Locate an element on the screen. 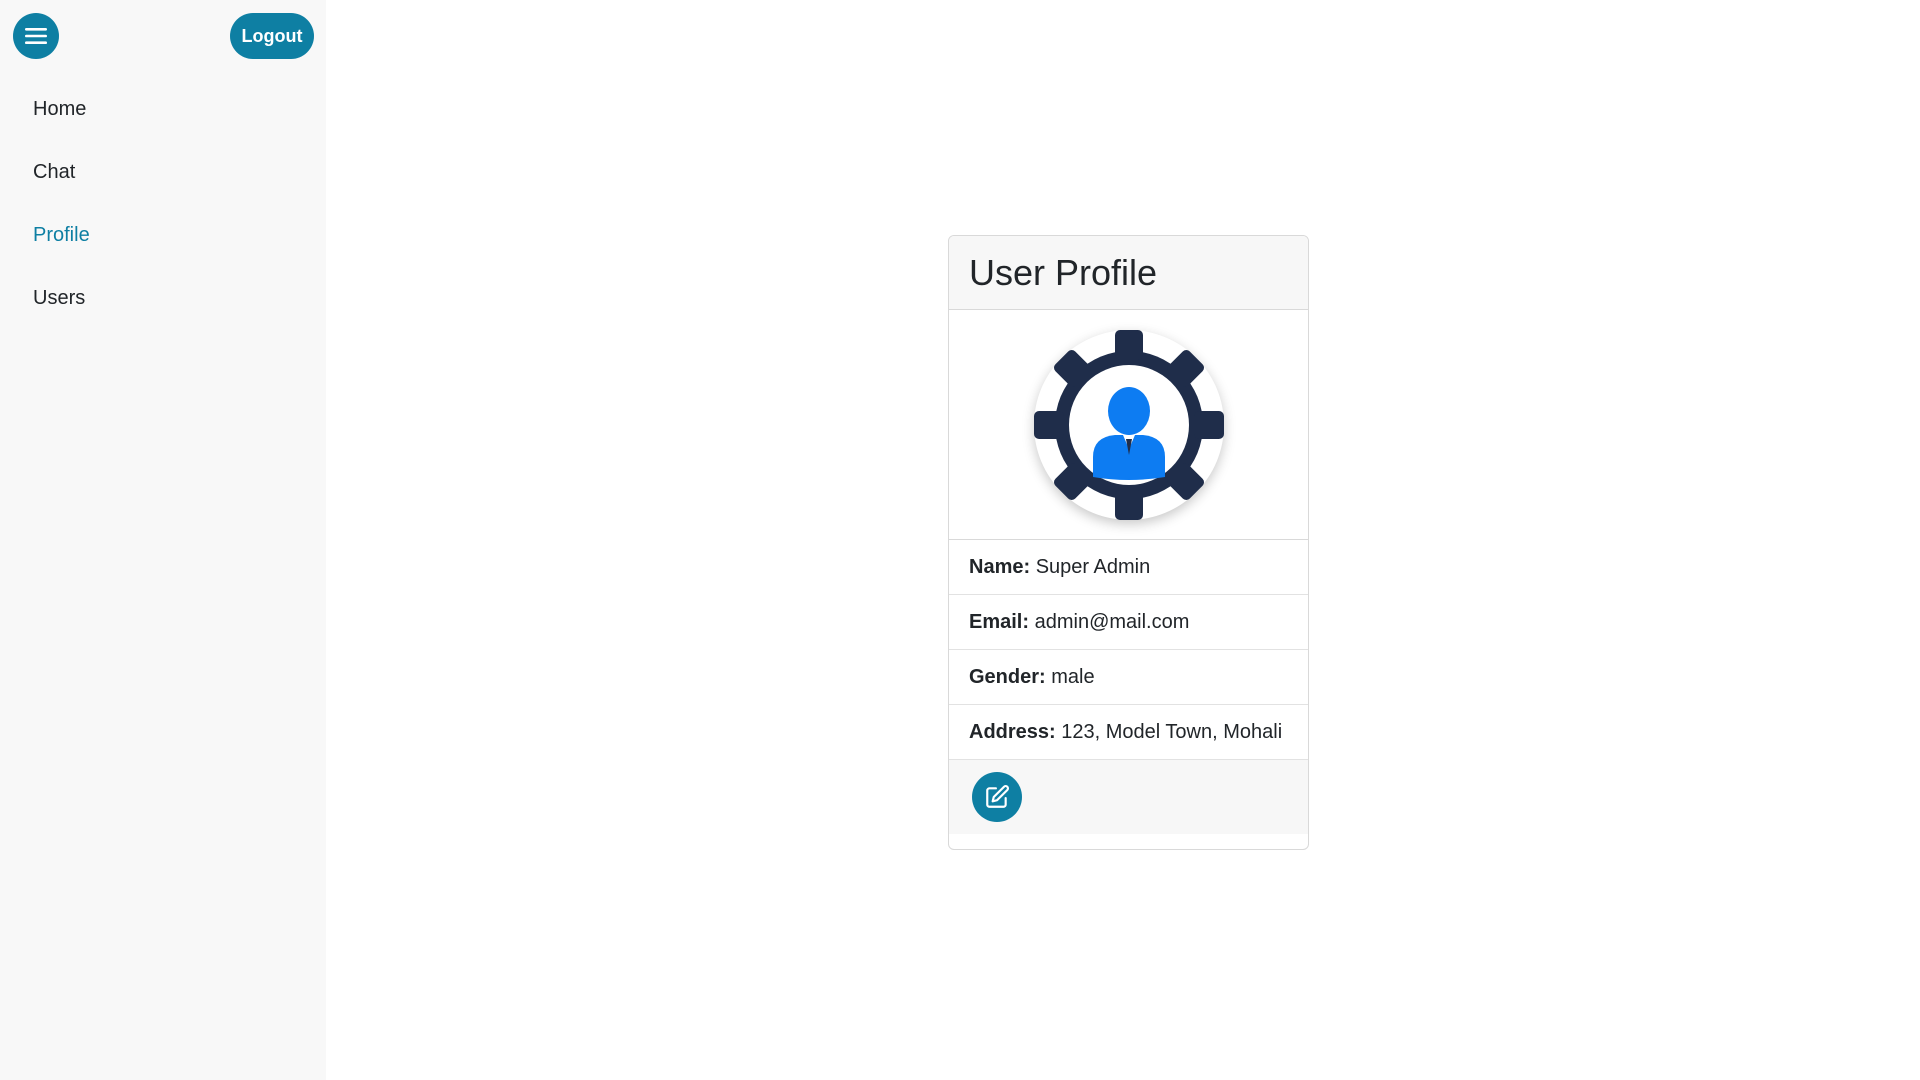 The image size is (1920, 1080). profile-card-header: User Profile is located at coordinates (1128, 273).